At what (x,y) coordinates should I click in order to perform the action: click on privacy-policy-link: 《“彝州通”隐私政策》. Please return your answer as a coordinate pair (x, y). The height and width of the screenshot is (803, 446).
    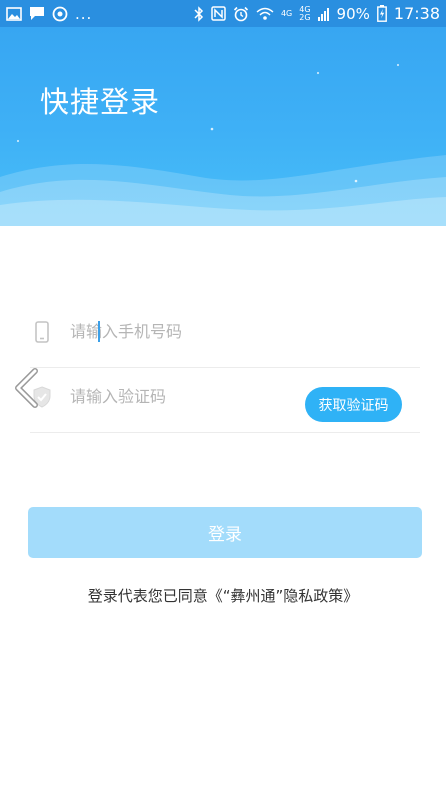
    Looking at the image, I should click on (283, 596).